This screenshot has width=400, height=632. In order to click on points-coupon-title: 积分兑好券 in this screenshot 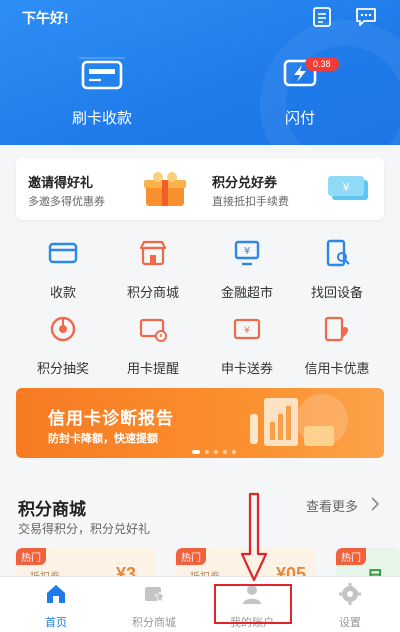, I will do `click(245, 182)`.